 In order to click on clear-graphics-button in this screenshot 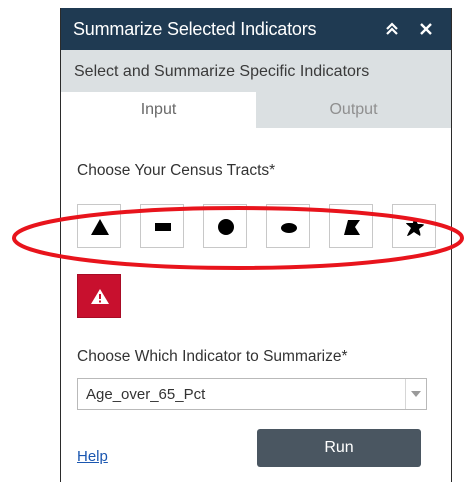, I will do `click(99, 296)`.